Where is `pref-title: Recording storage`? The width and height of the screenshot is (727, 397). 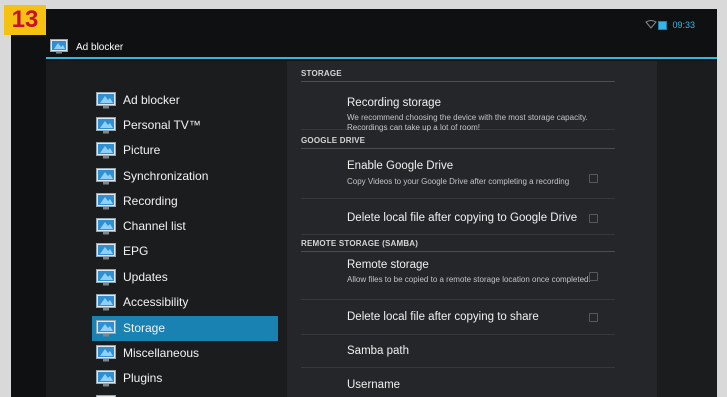
pref-title: Recording storage is located at coordinates (394, 103).